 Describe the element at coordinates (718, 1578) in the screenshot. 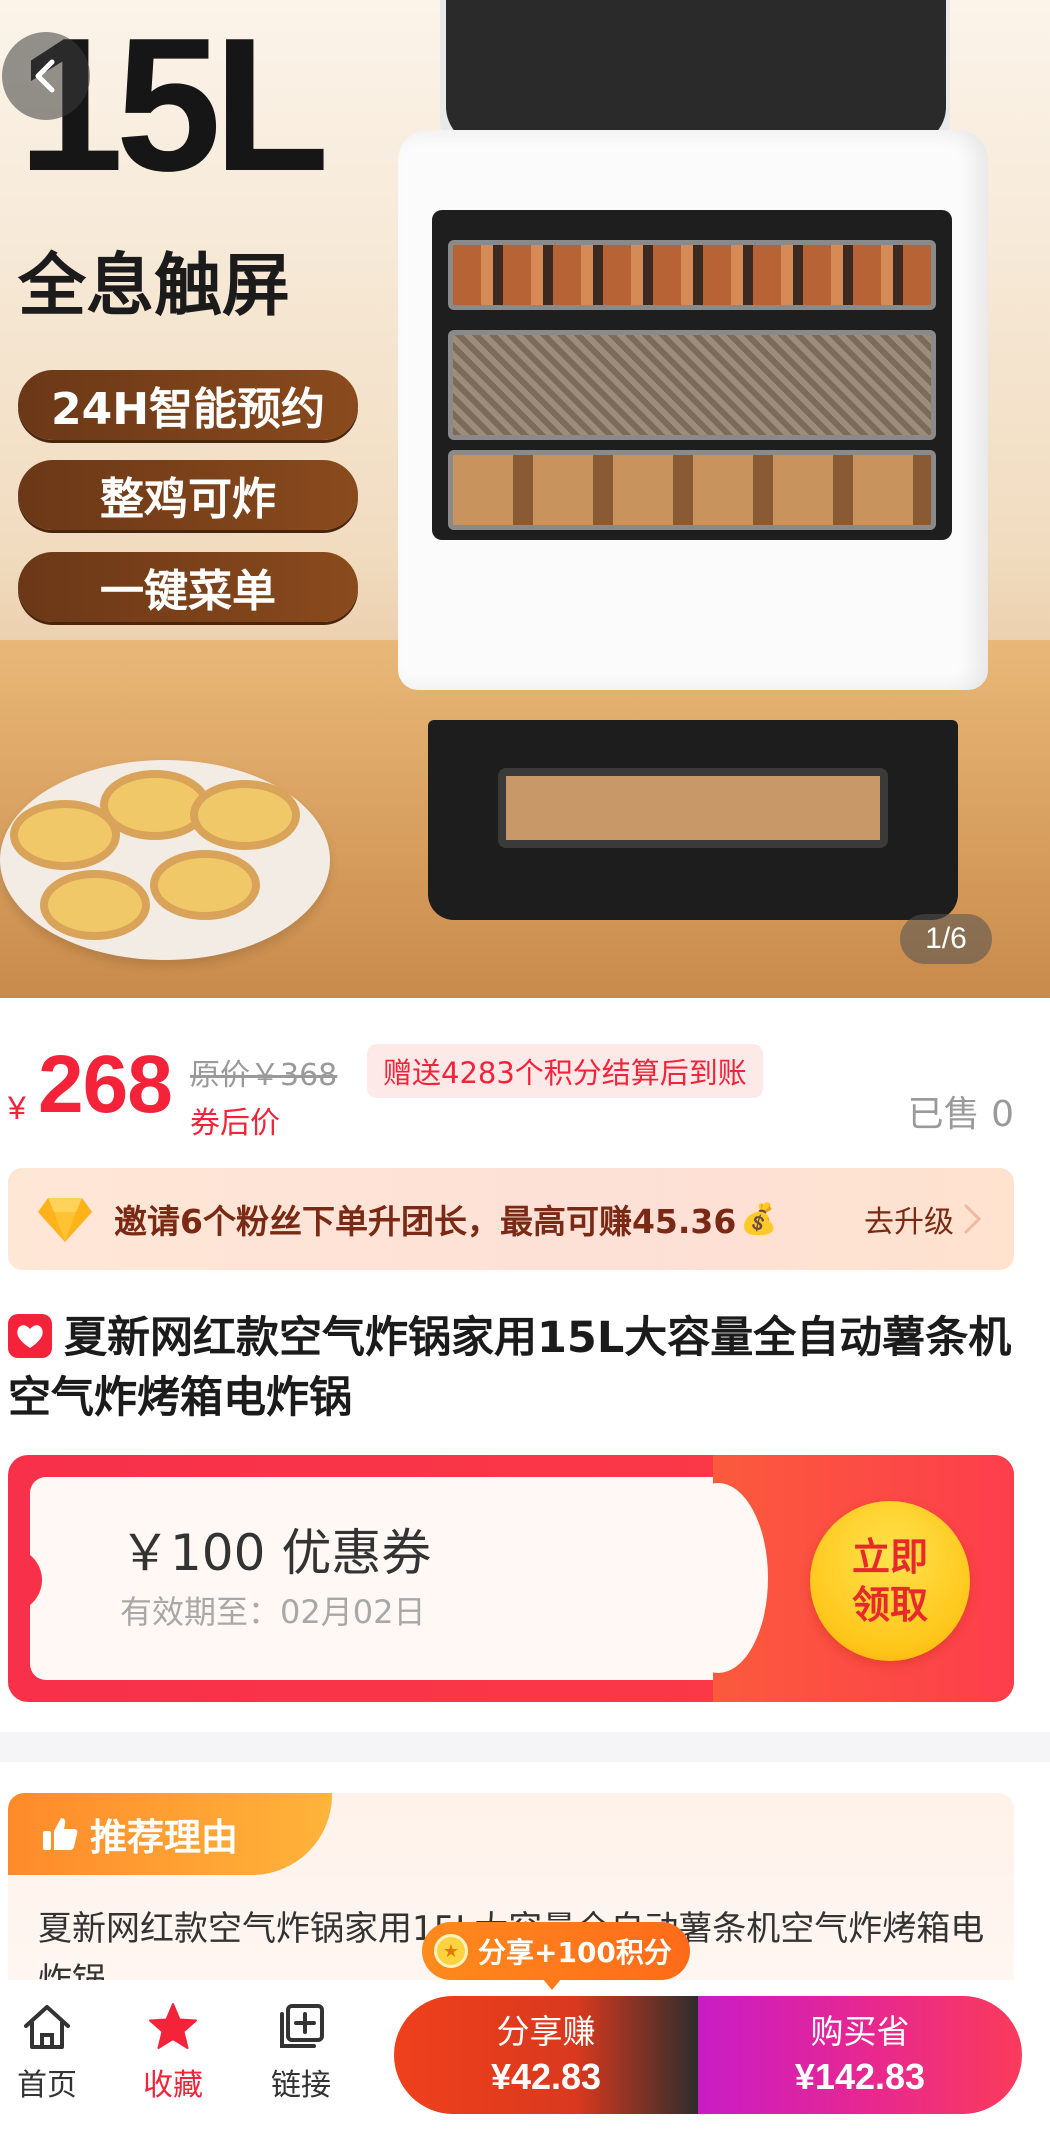

I see `coupon-notch` at that location.